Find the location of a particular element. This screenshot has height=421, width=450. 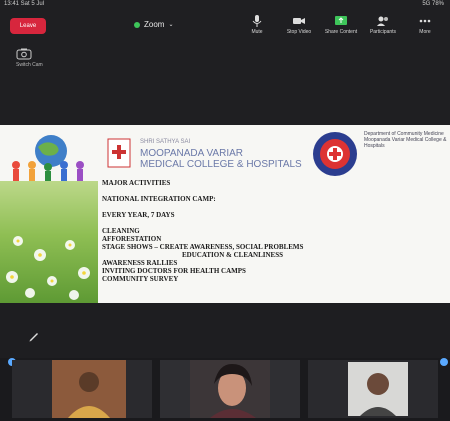

resize-handle-right is located at coordinates (444, 362).